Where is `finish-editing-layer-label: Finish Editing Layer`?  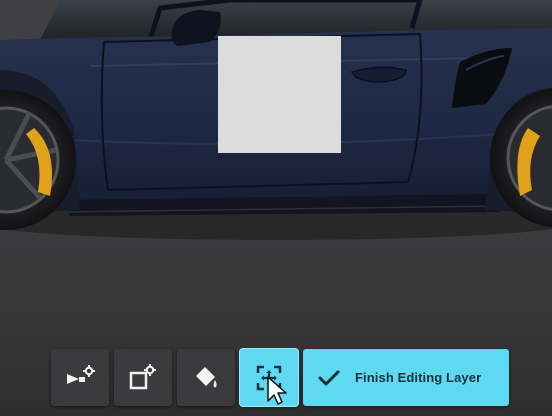
finish-editing-layer-label: Finish Editing Layer is located at coordinates (418, 377).